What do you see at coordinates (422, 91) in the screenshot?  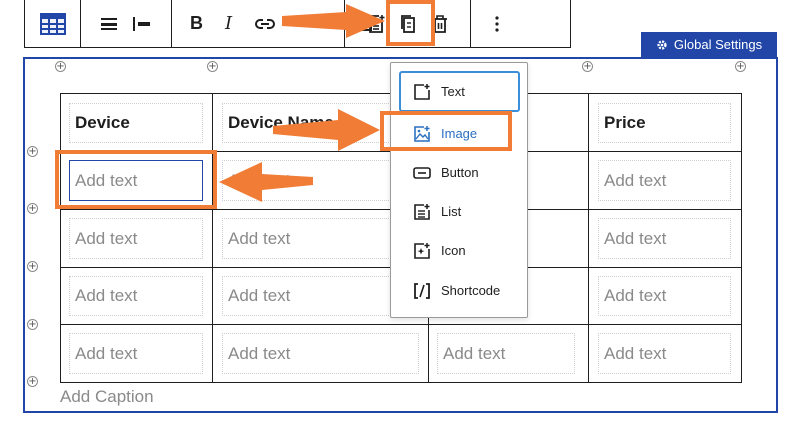 I see `text-plus-icon` at bounding box center [422, 91].